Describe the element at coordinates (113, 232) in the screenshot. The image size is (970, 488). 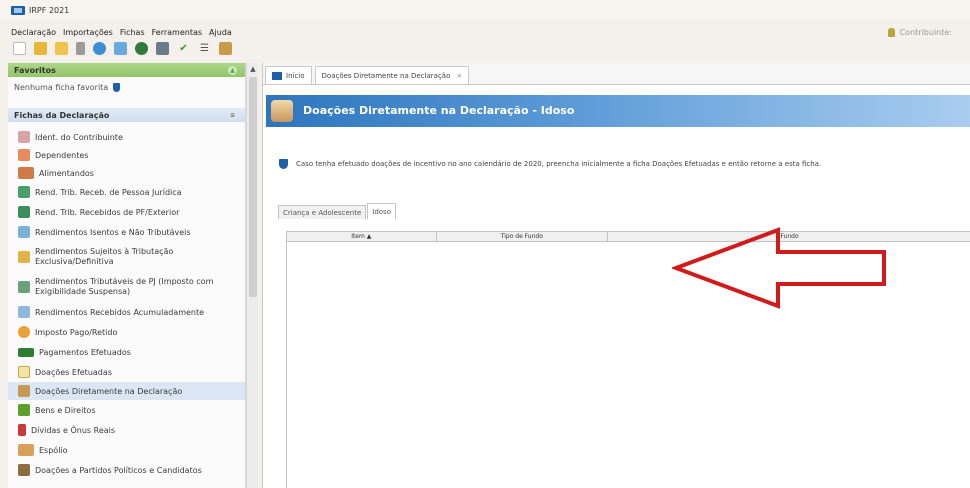
I see `sidebar-item-label: Rendimentos Isentos e Não Tributáveis` at that location.